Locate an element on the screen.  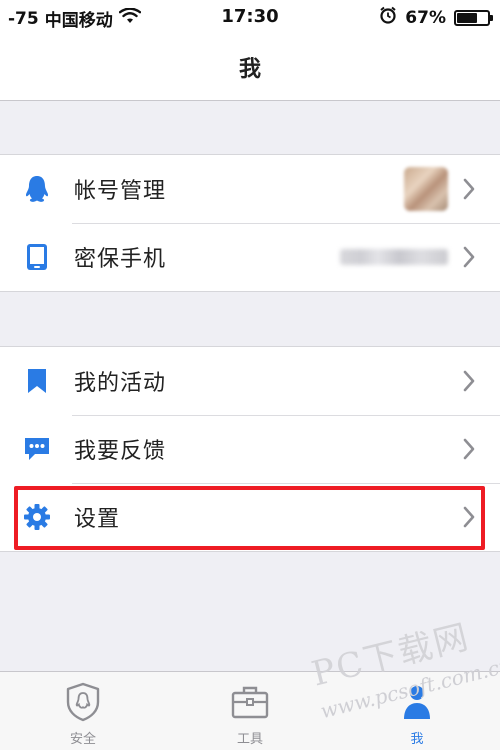
tab-tools: 工具 is located at coordinates (250, 711).